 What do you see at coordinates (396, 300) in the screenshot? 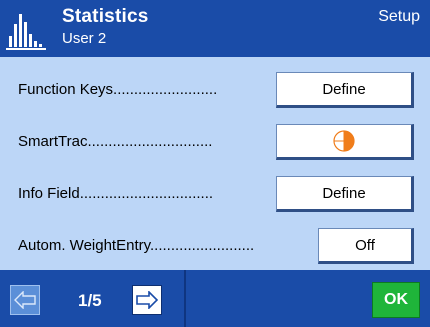
I see `ok-button: OK` at bounding box center [396, 300].